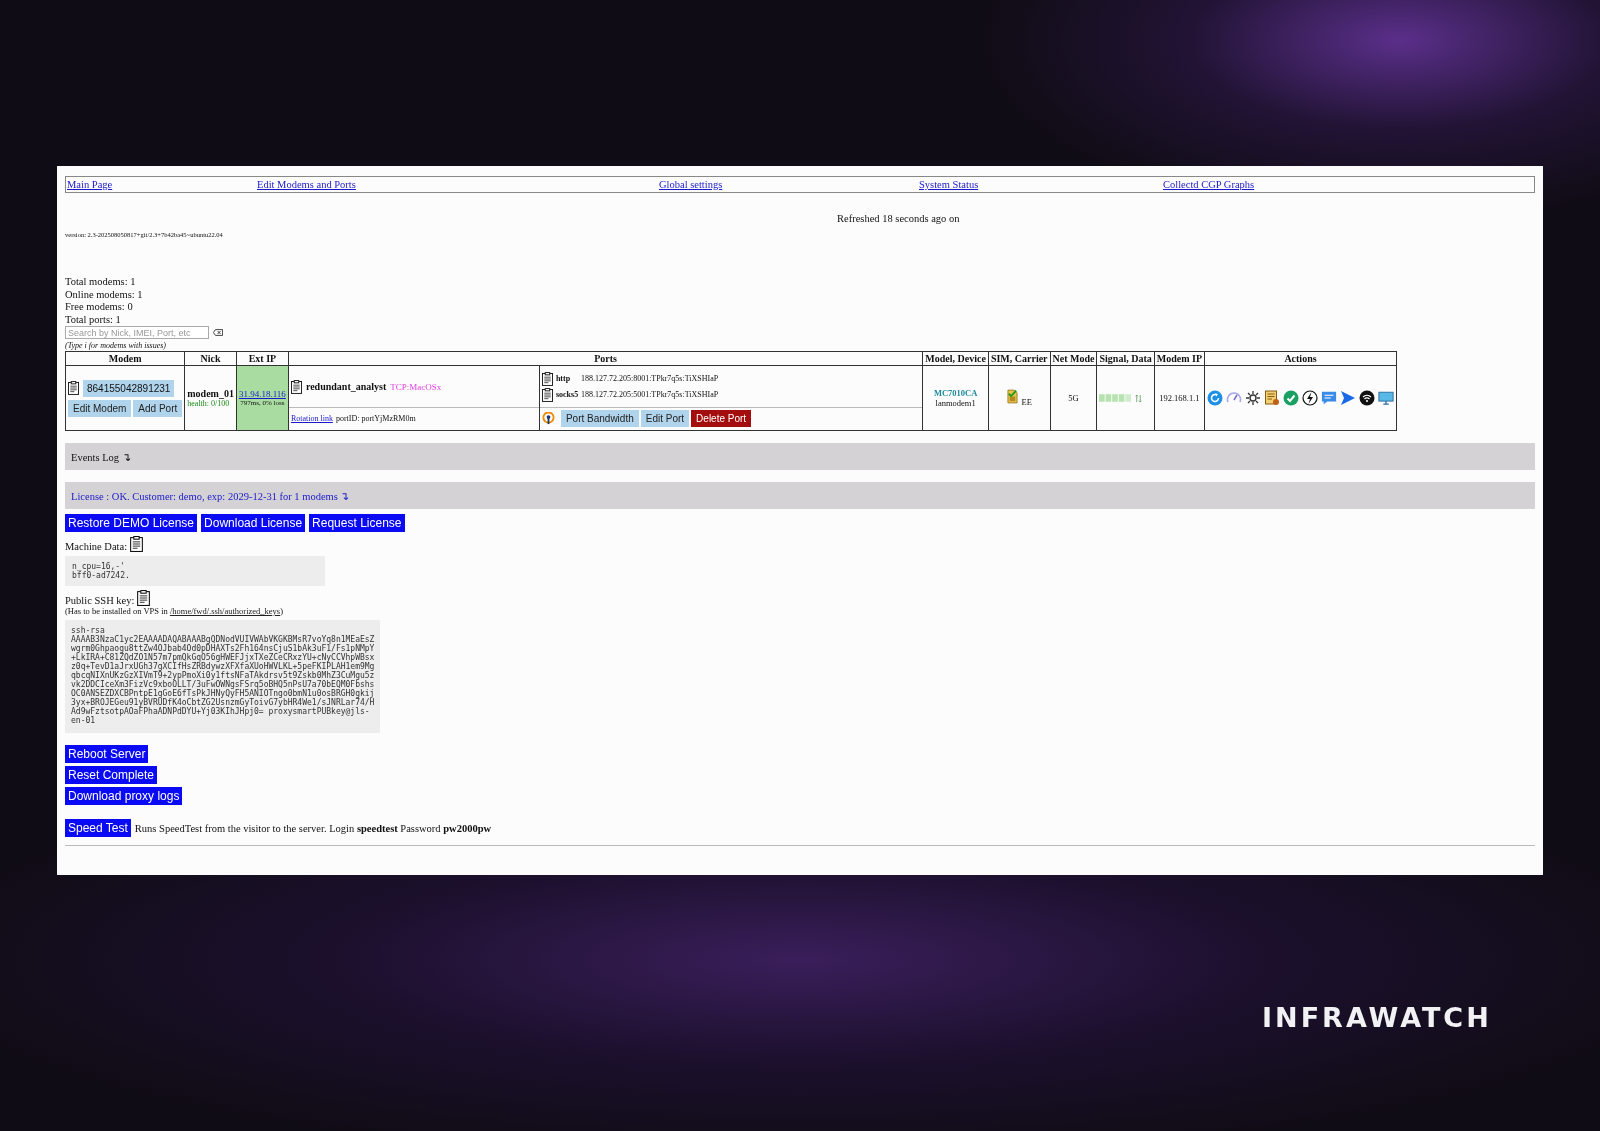 This screenshot has width=1600, height=1131. I want to click on license-button: Request License, so click(357, 523).